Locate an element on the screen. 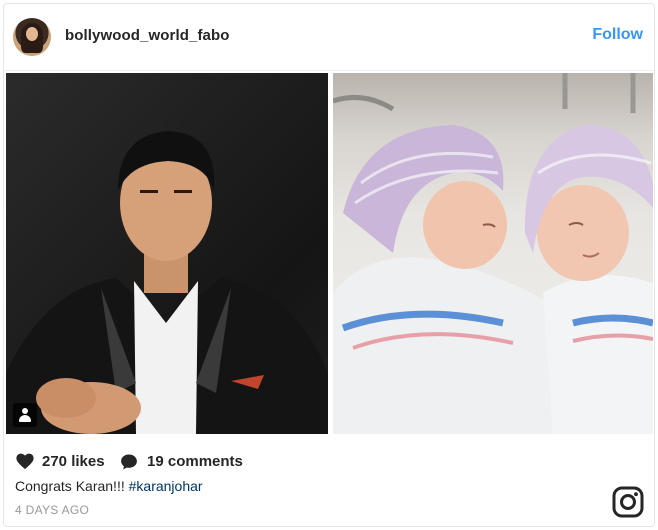 The image size is (658, 530). follow-button: Follow is located at coordinates (617, 35).